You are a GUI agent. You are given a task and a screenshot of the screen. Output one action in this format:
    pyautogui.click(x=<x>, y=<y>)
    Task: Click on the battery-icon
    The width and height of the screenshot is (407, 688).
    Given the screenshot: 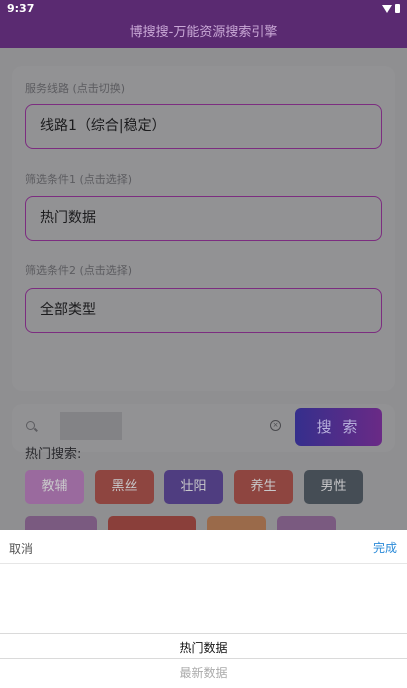 What is the action you would take?
    pyautogui.click(x=397, y=8)
    